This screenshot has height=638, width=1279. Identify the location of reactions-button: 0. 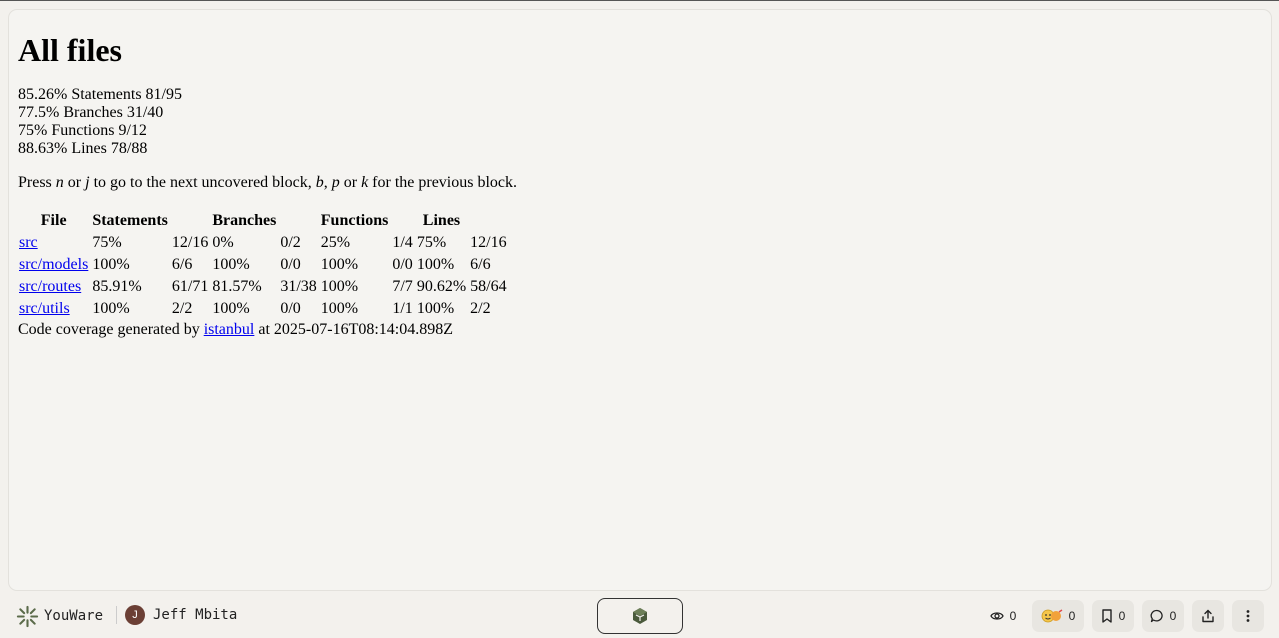
(1058, 616).